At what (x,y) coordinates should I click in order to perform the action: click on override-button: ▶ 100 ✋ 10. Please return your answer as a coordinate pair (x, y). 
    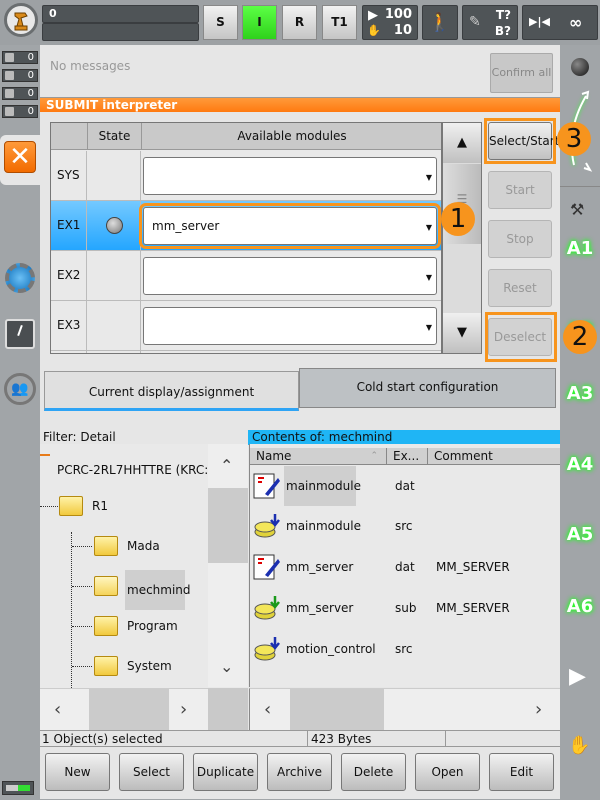
    Looking at the image, I should click on (390, 22).